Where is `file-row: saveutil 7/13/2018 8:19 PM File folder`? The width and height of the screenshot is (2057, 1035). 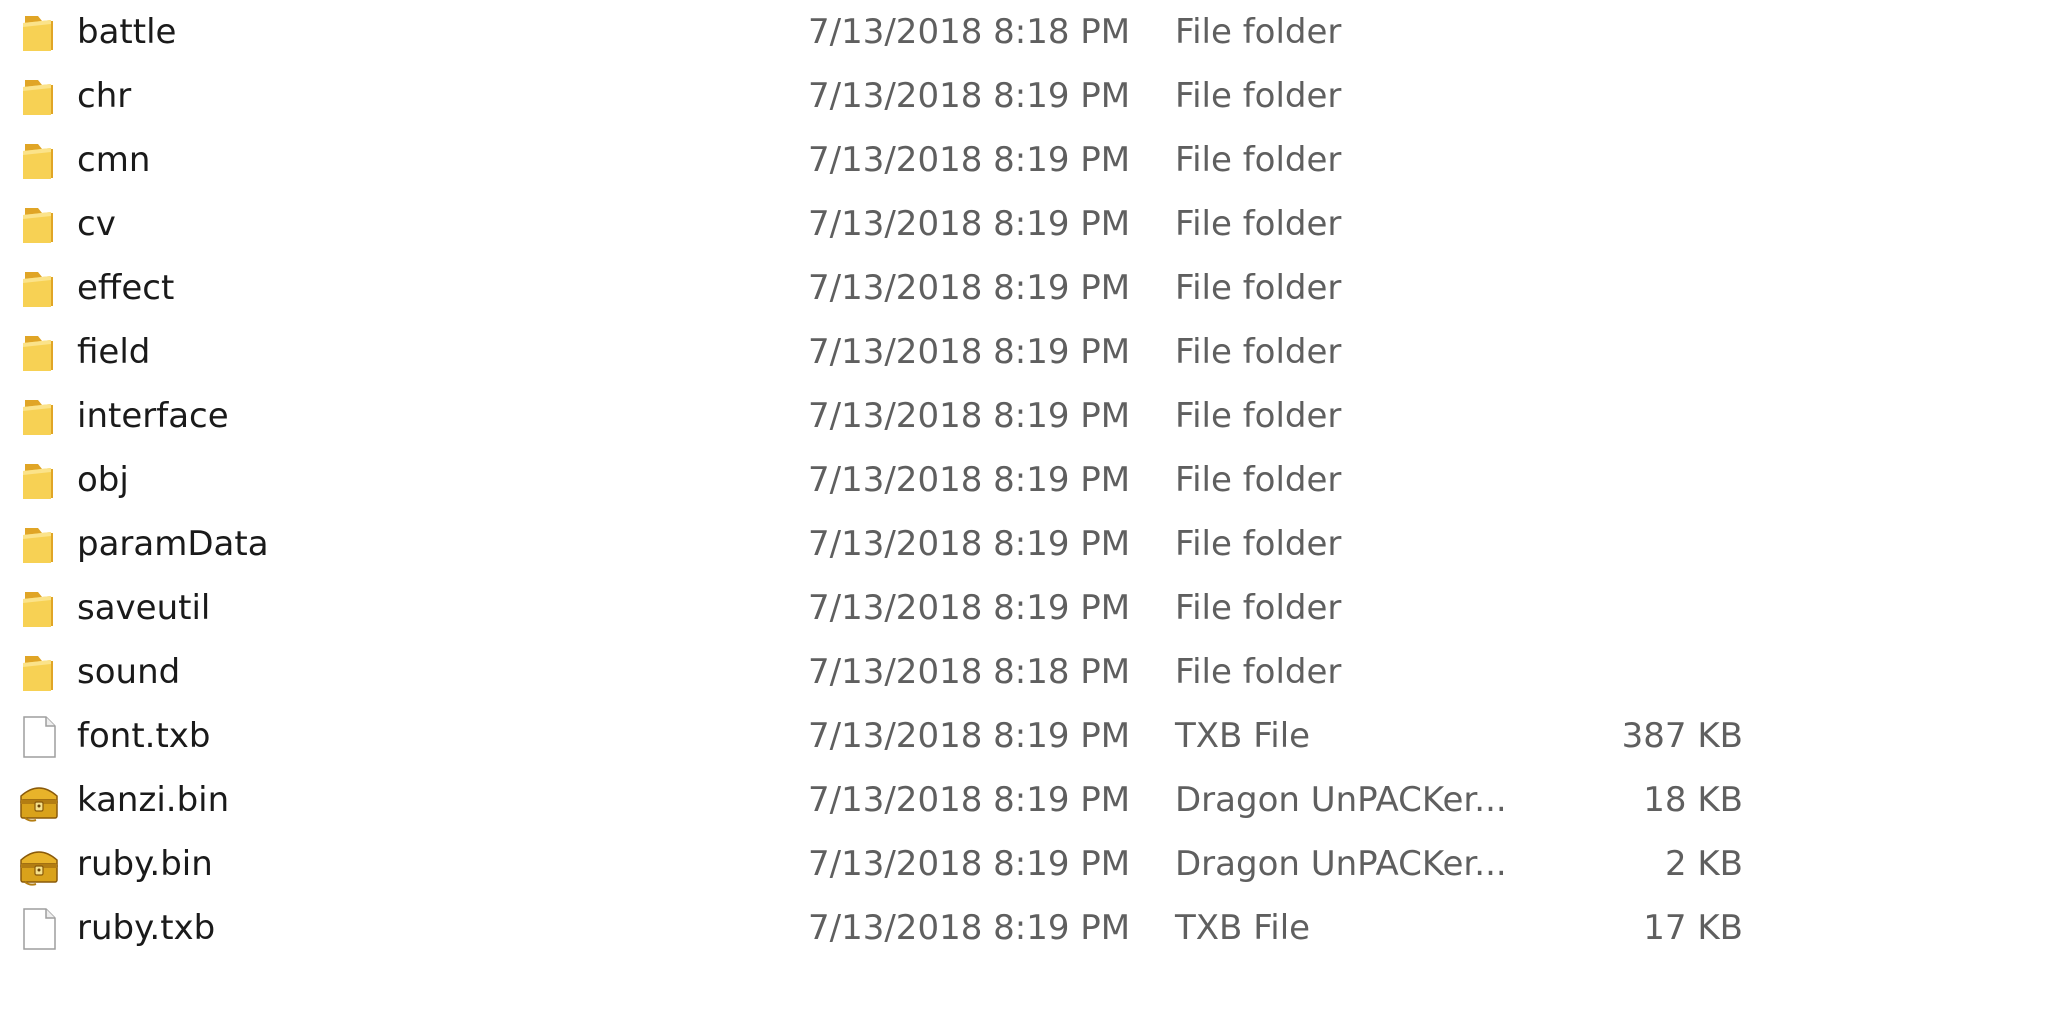 file-row: saveutil 7/13/2018 8:19 PM File folder is located at coordinates (880, 608).